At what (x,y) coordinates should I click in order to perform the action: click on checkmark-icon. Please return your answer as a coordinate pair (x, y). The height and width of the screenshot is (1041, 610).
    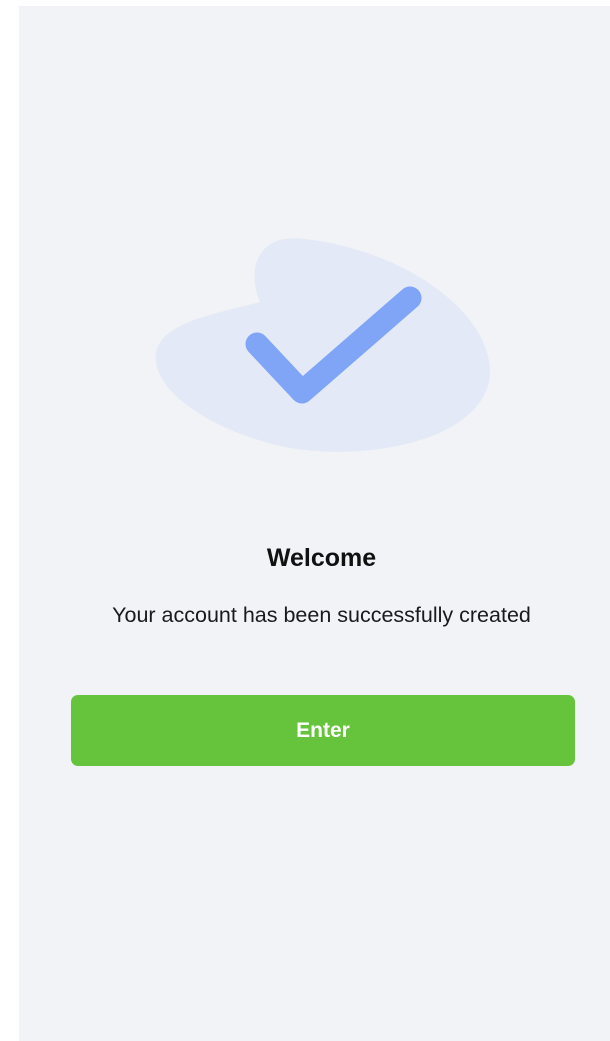
    Looking at the image, I should click on (322, 345).